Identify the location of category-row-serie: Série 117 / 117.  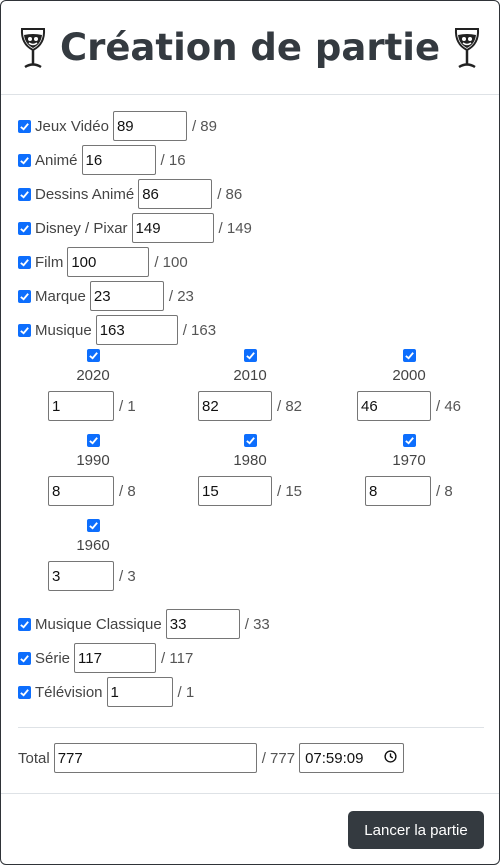
(105, 658).